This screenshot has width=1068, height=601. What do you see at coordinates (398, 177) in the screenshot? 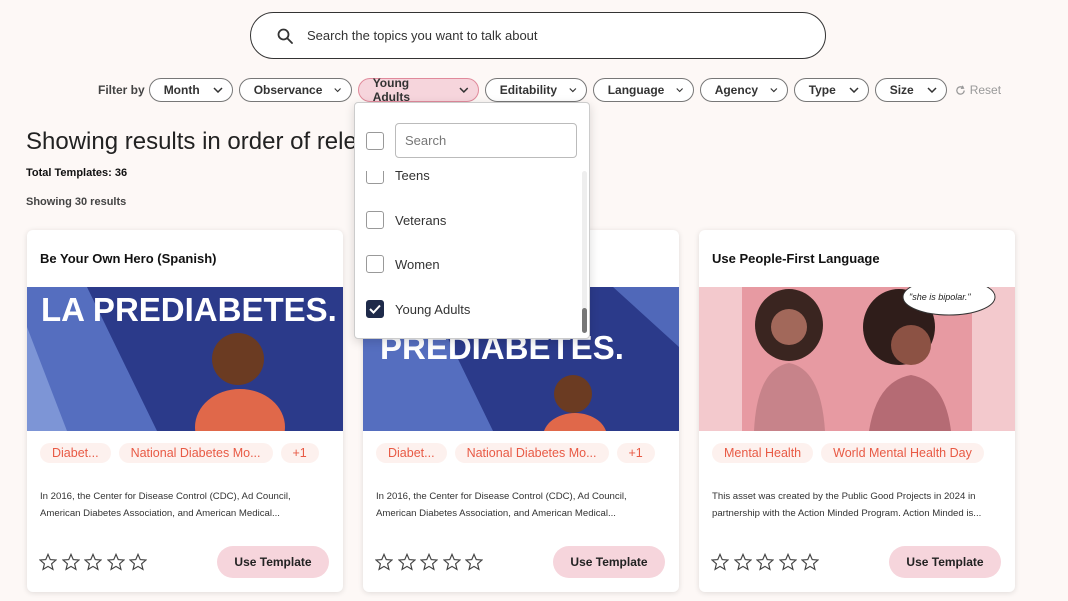
I see `option-teens: Teens` at bounding box center [398, 177].